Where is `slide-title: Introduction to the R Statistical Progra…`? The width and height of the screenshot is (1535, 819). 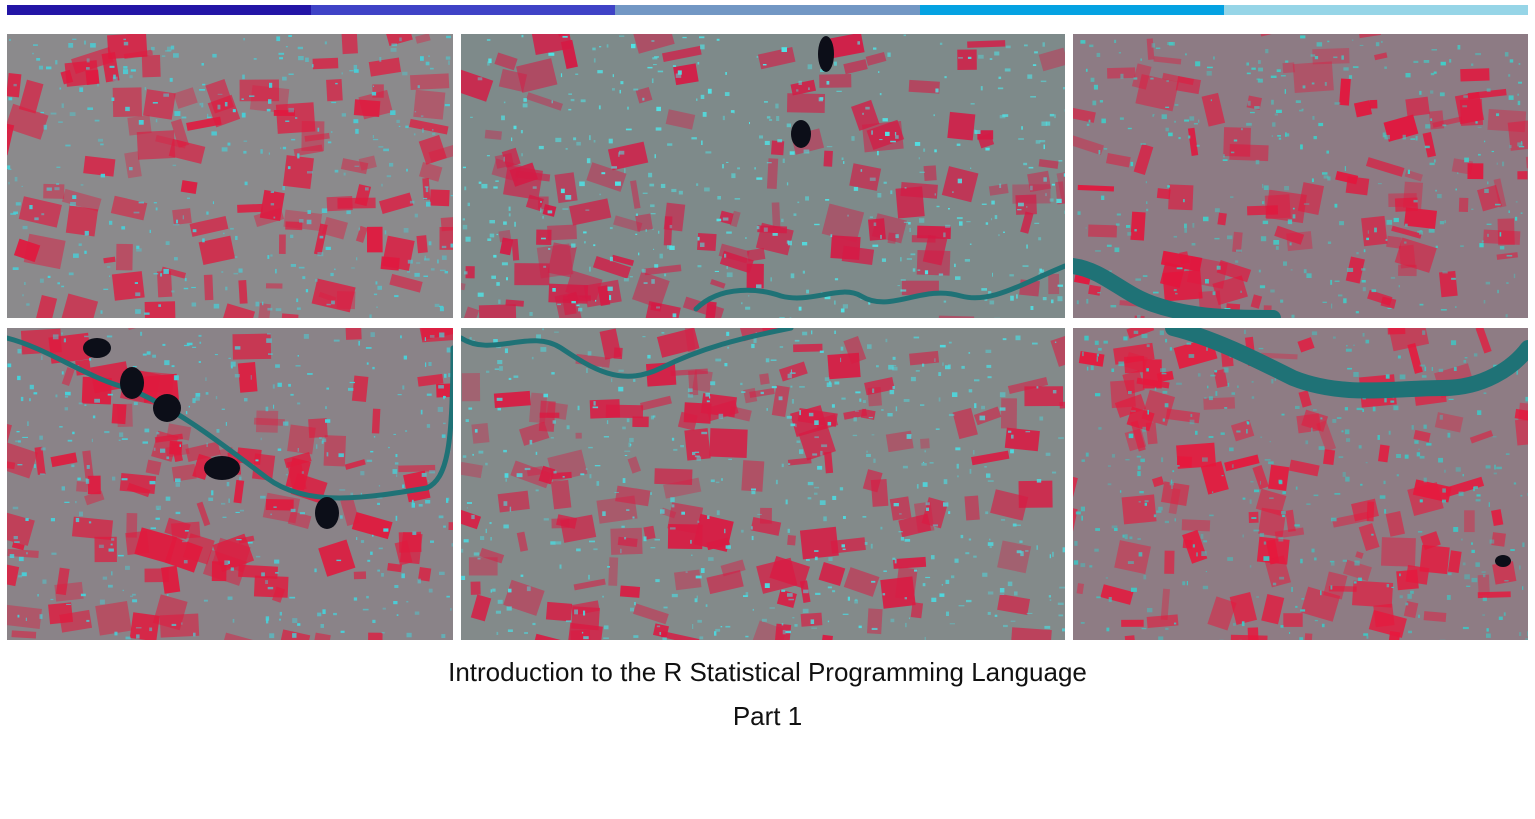 slide-title: Introduction to the R Statistical Progra… is located at coordinates (767, 672).